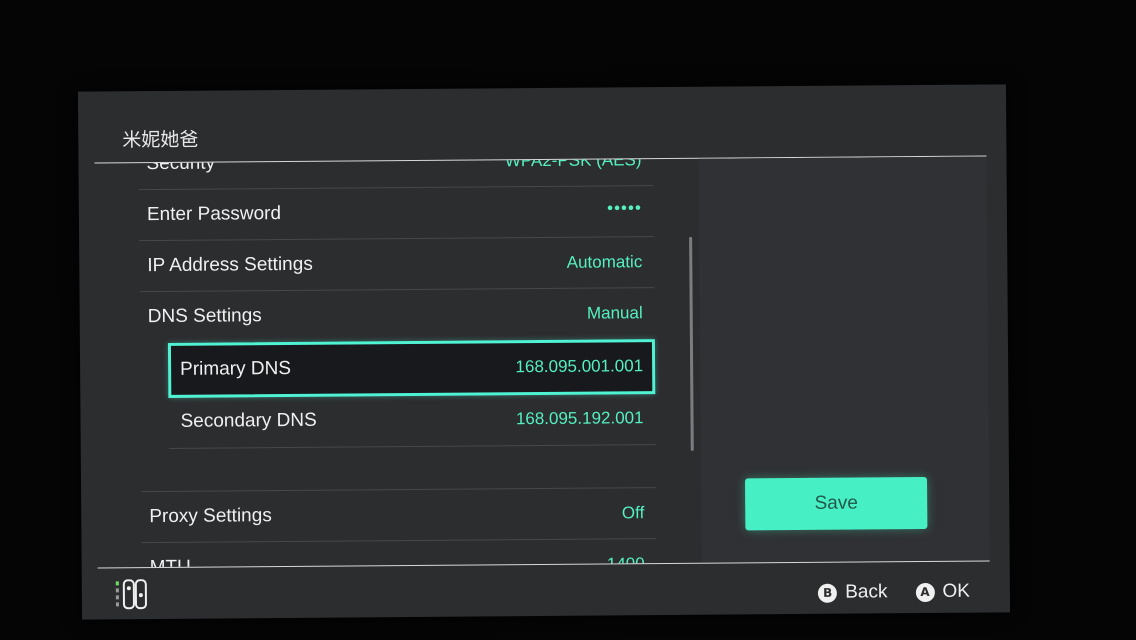 The width and height of the screenshot is (1136, 640). What do you see at coordinates (214, 214) in the screenshot?
I see `enter-password-label: Enter Password` at bounding box center [214, 214].